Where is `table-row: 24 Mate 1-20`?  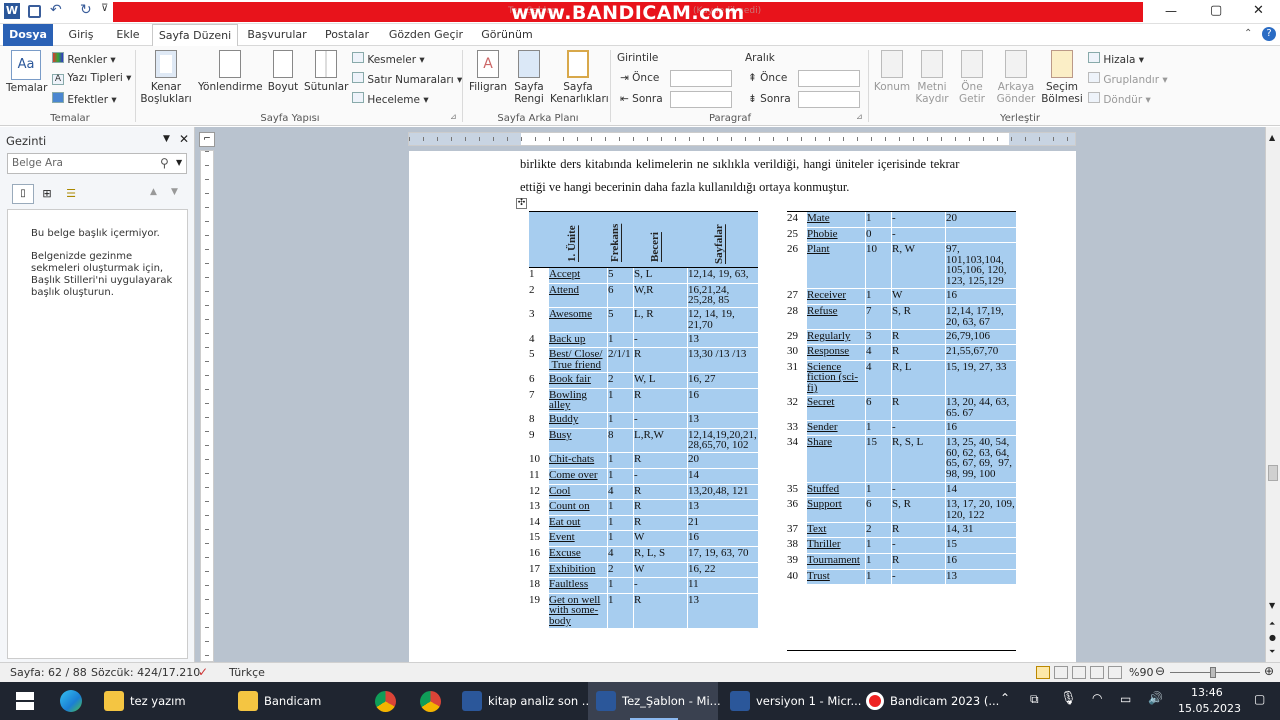 table-row: 24 Mate 1-20 is located at coordinates (901, 219).